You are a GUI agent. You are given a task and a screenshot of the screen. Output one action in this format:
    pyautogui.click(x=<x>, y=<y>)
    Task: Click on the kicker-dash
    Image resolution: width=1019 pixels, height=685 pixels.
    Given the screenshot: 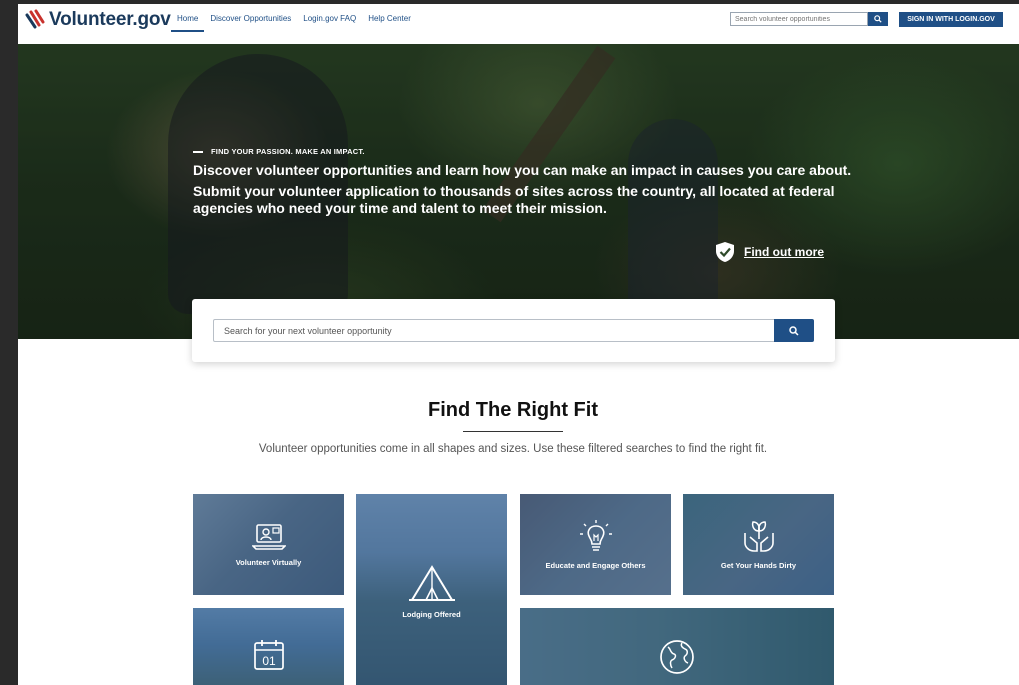 What is the action you would take?
    pyautogui.click(x=198, y=151)
    